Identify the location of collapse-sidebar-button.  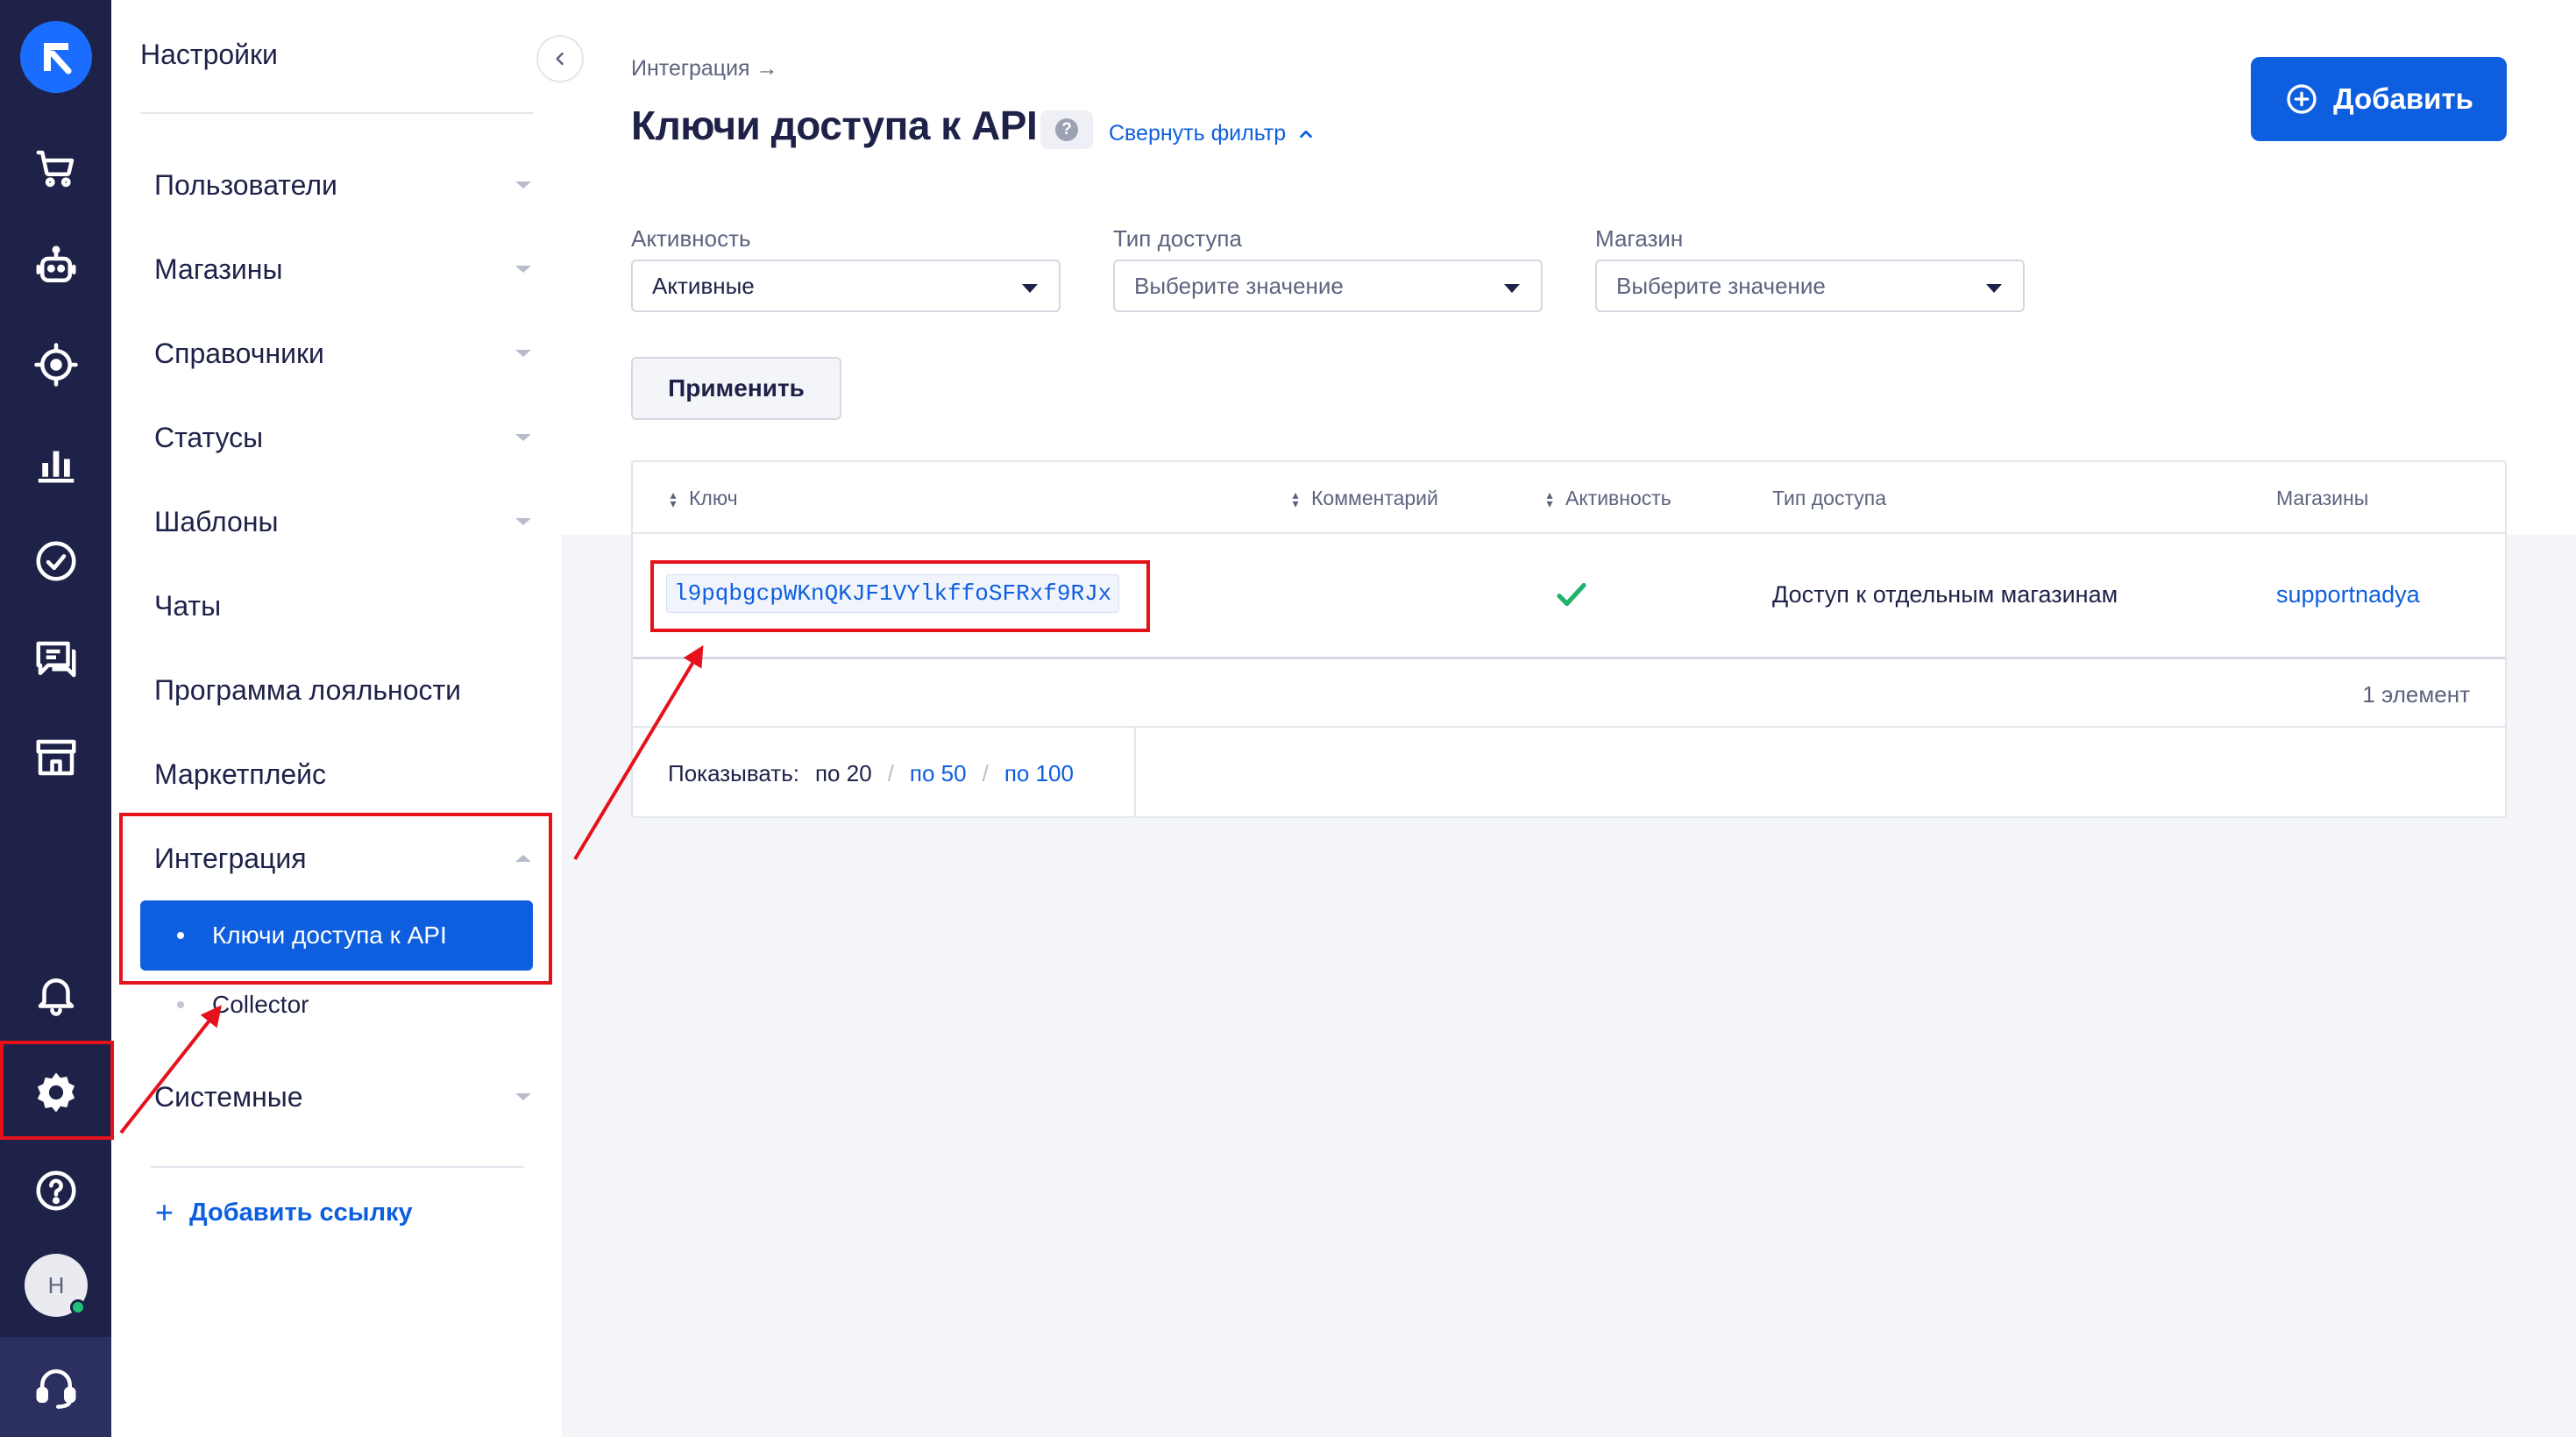
(560, 59).